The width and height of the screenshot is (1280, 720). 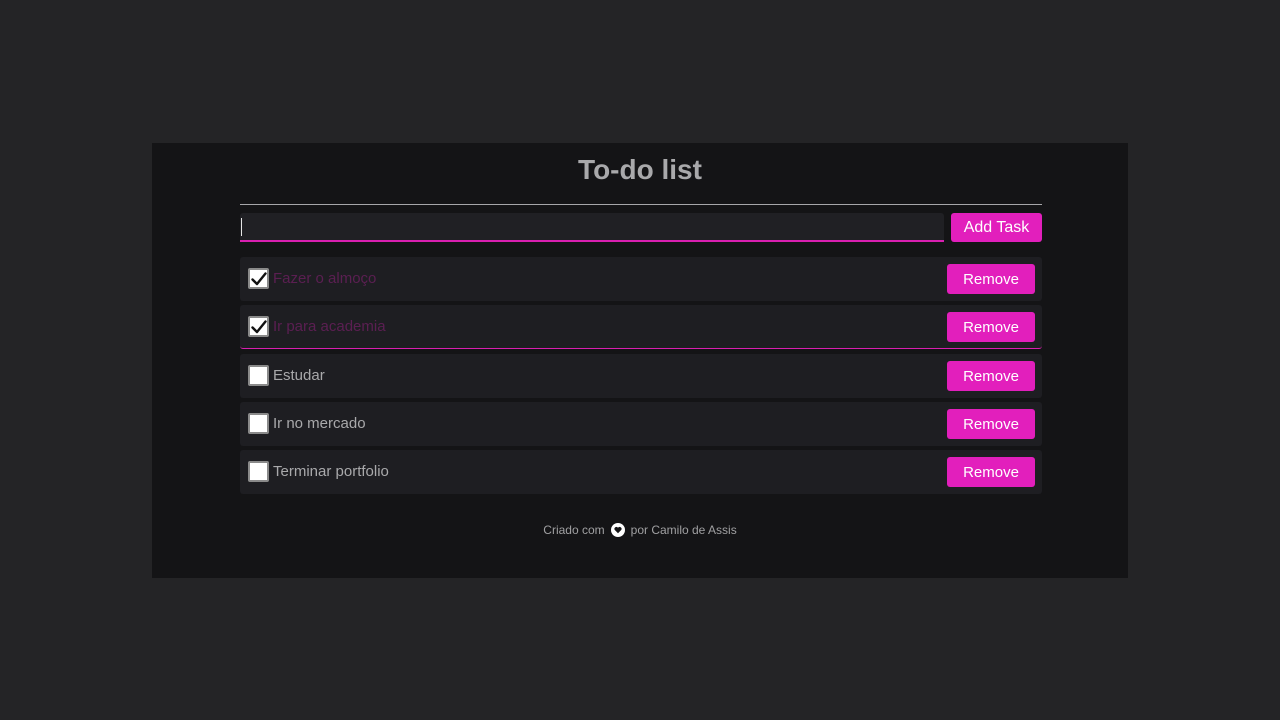 What do you see at coordinates (641, 376) in the screenshot?
I see `task-row: Estudar Remove` at bounding box center [641, 376].